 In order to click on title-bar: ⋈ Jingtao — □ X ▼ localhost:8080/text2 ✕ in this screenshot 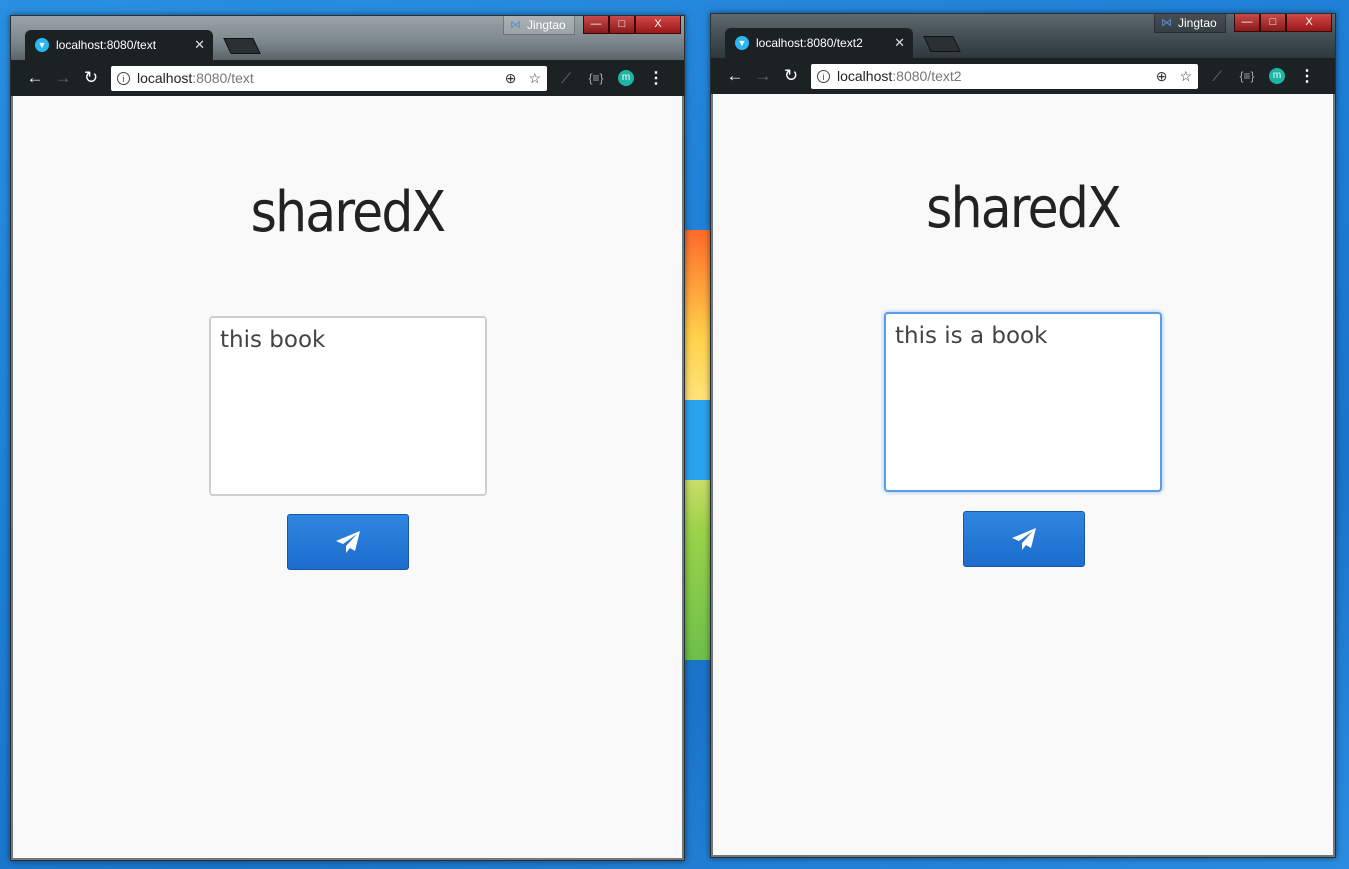, I will do `click(1023, 36)`.